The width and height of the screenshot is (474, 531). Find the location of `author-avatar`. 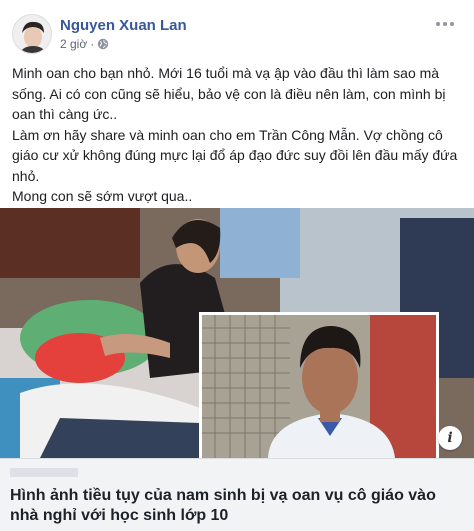

author-avatar is located at coordinates (32, 34).